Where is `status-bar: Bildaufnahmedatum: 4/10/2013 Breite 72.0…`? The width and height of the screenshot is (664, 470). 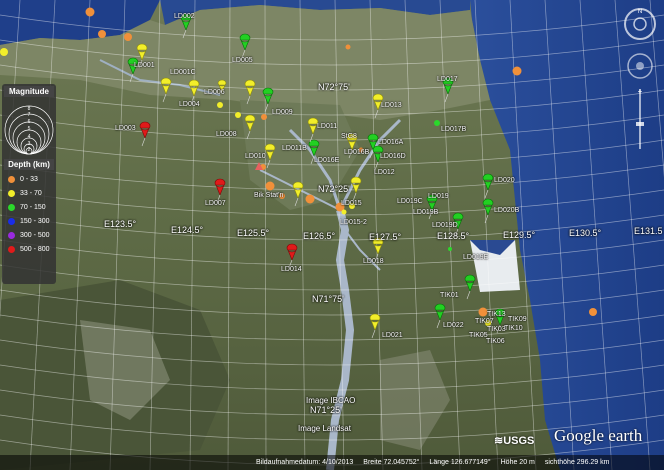
status-bar: Bildaufnahmedatum: 4/10/2013 Breite 72.0… is located at coordinates (332, 462).